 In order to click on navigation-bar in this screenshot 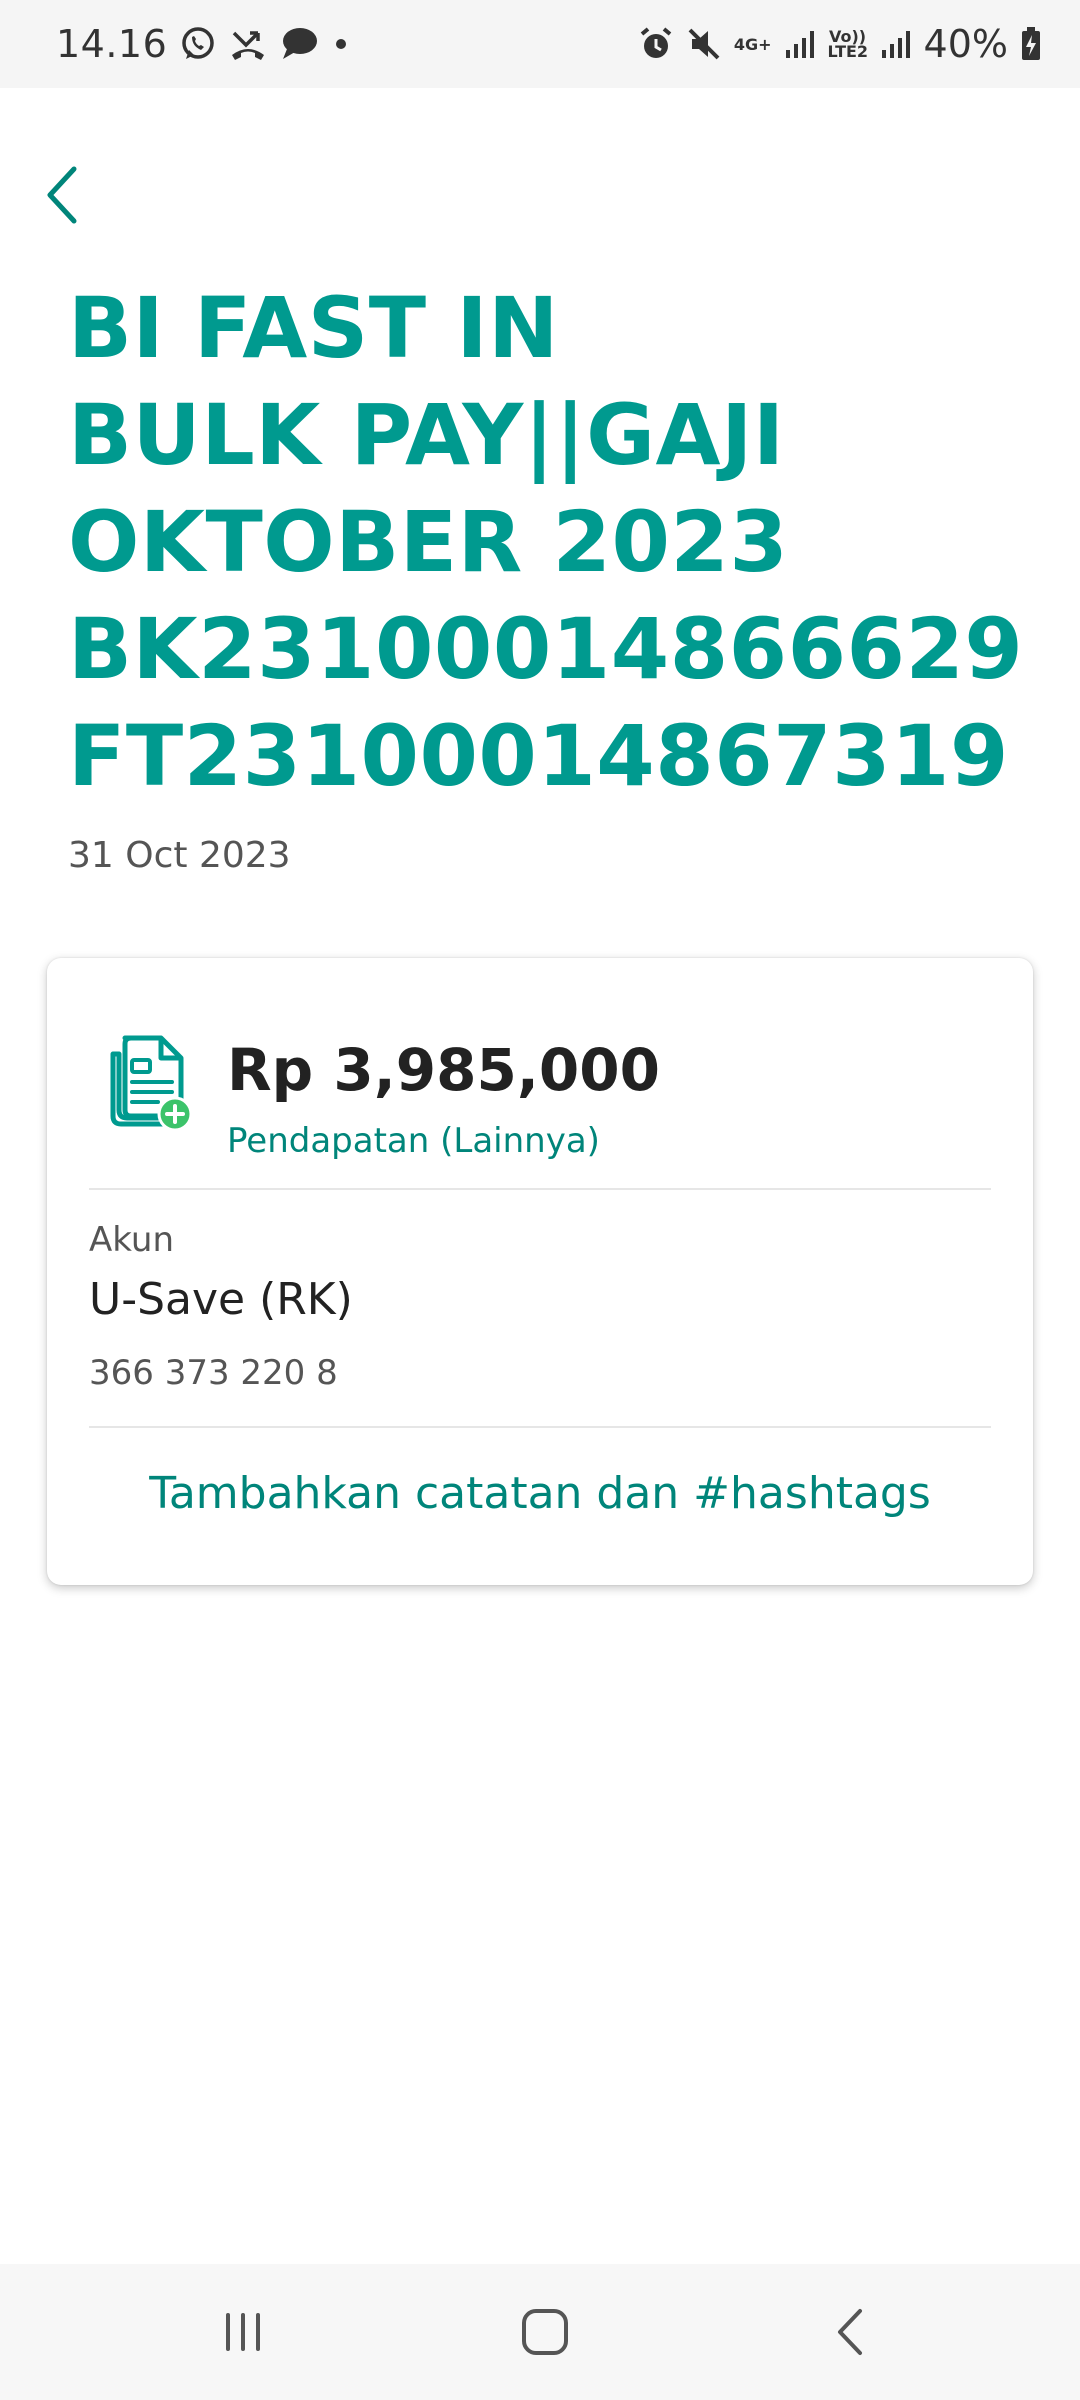, I will do `click(540, 2332)`.